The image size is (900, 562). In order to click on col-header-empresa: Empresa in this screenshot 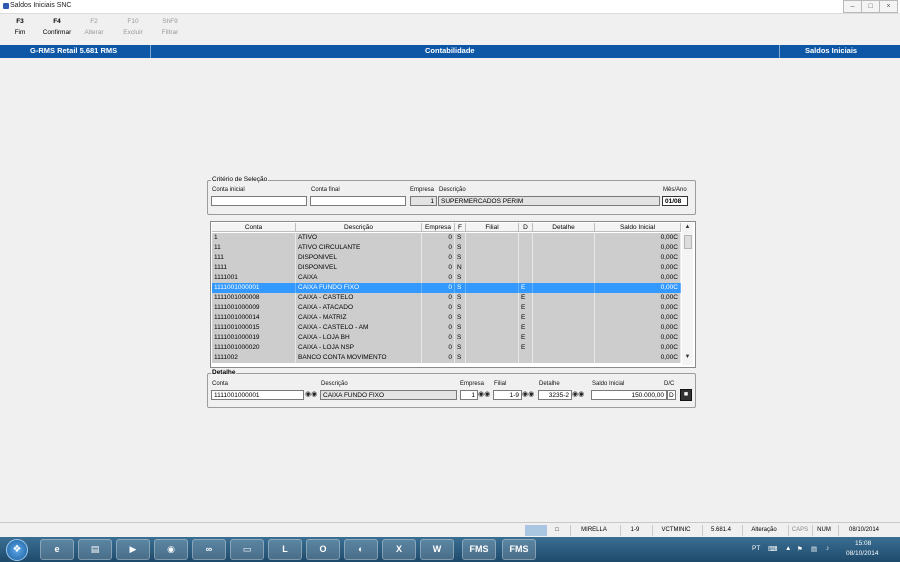, I will do `click(438, 227)`.